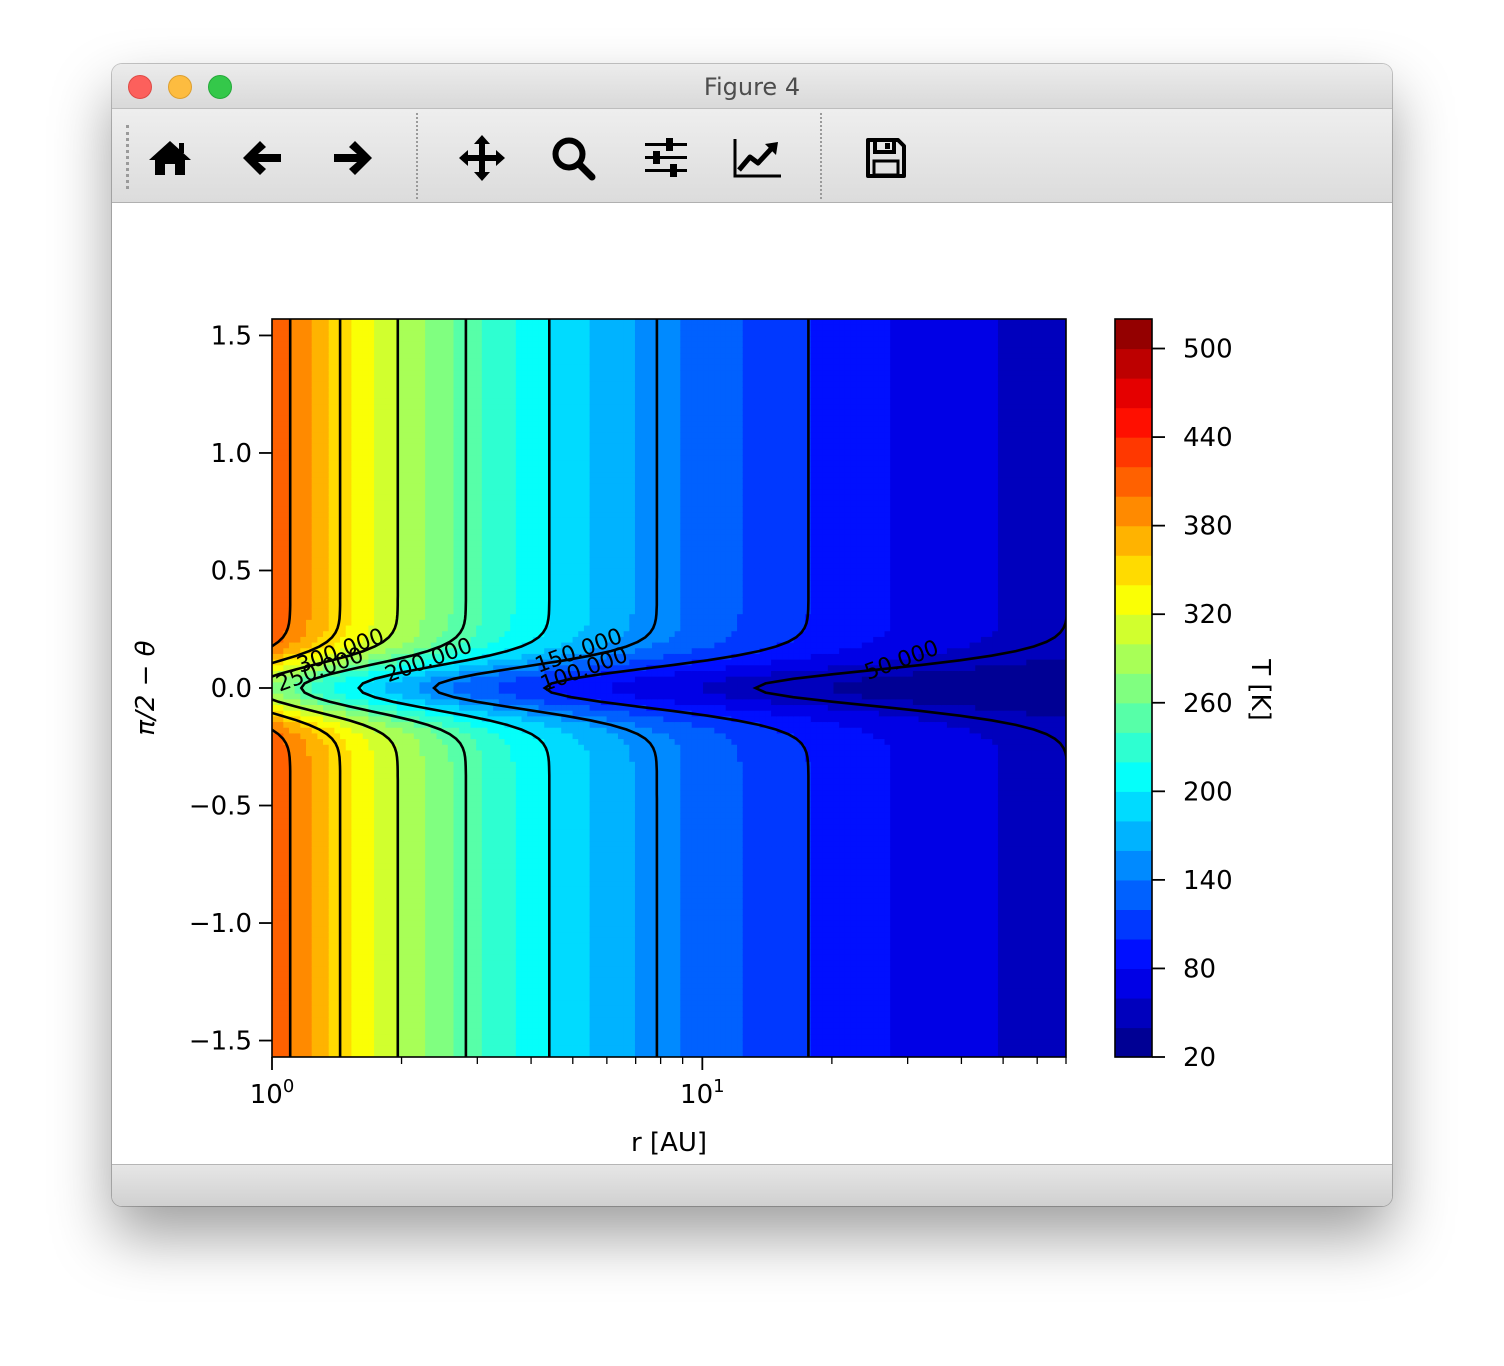 The width and height of the screenshot is (1504, 1366). Describe the element at coordinates (482, 158) in the screenshot. I see `pan-button` at that location.